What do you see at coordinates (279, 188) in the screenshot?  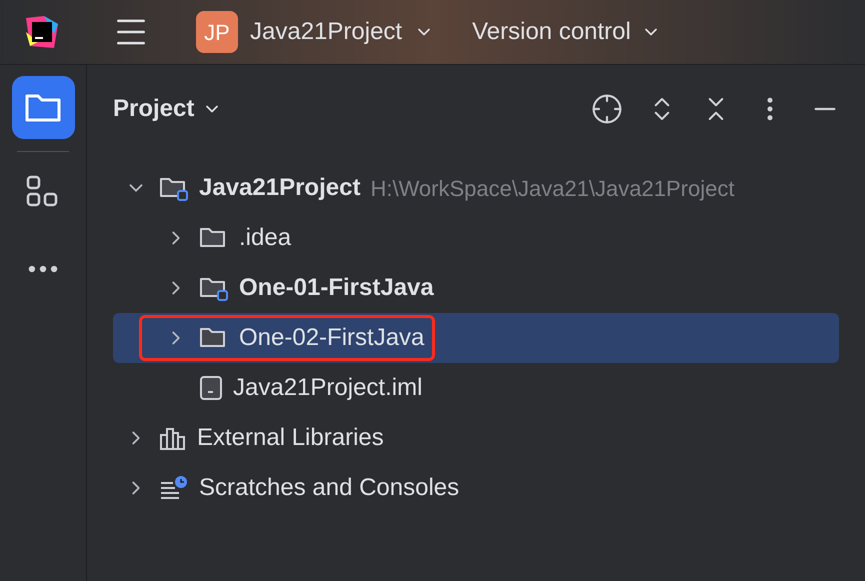 I see `item-name: Java21Project` at bounding box center [279, 188].